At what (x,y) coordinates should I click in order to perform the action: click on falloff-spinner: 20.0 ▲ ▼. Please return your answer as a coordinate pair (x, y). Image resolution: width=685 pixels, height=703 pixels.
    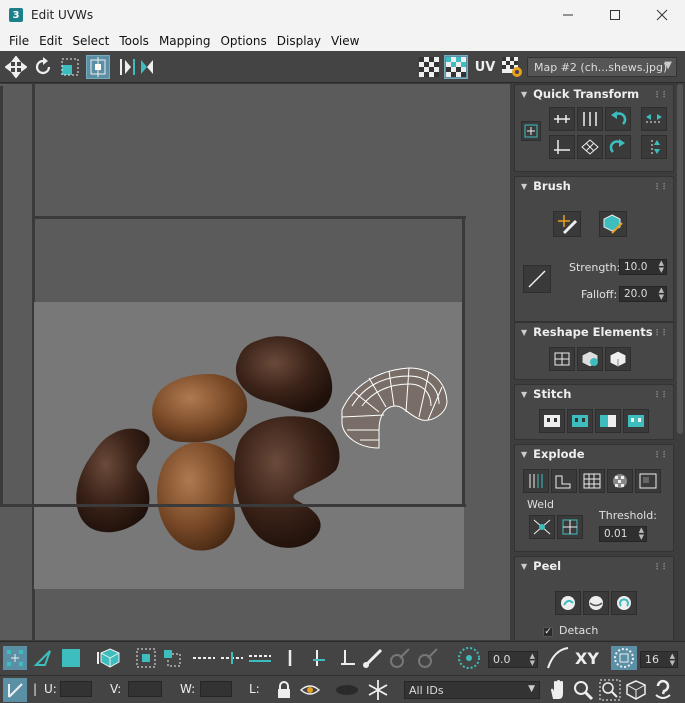
    Looking at the image, I should click on (643, 294).